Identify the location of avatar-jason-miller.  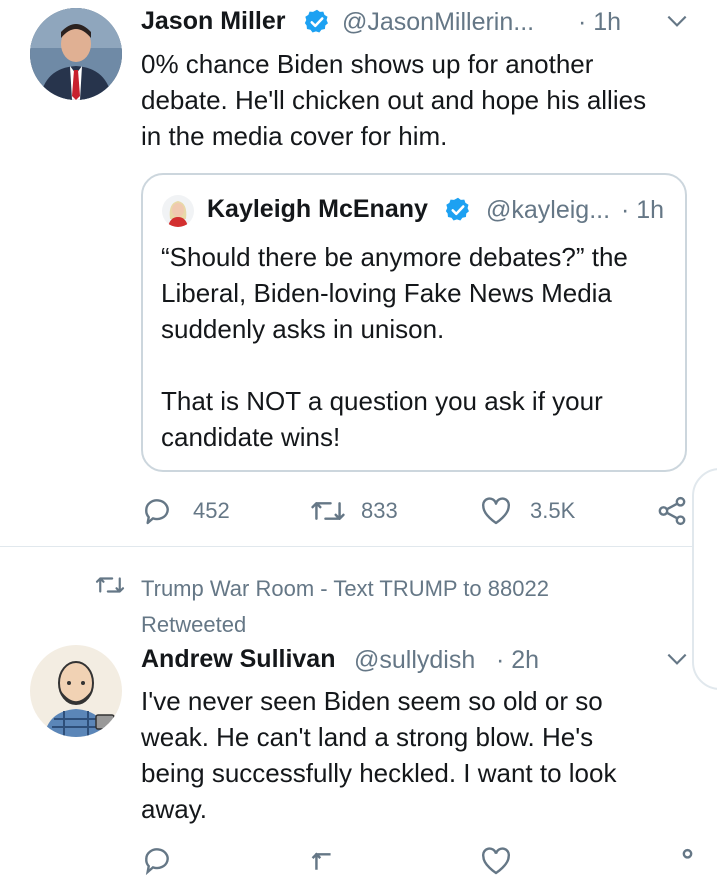
(76, 54).